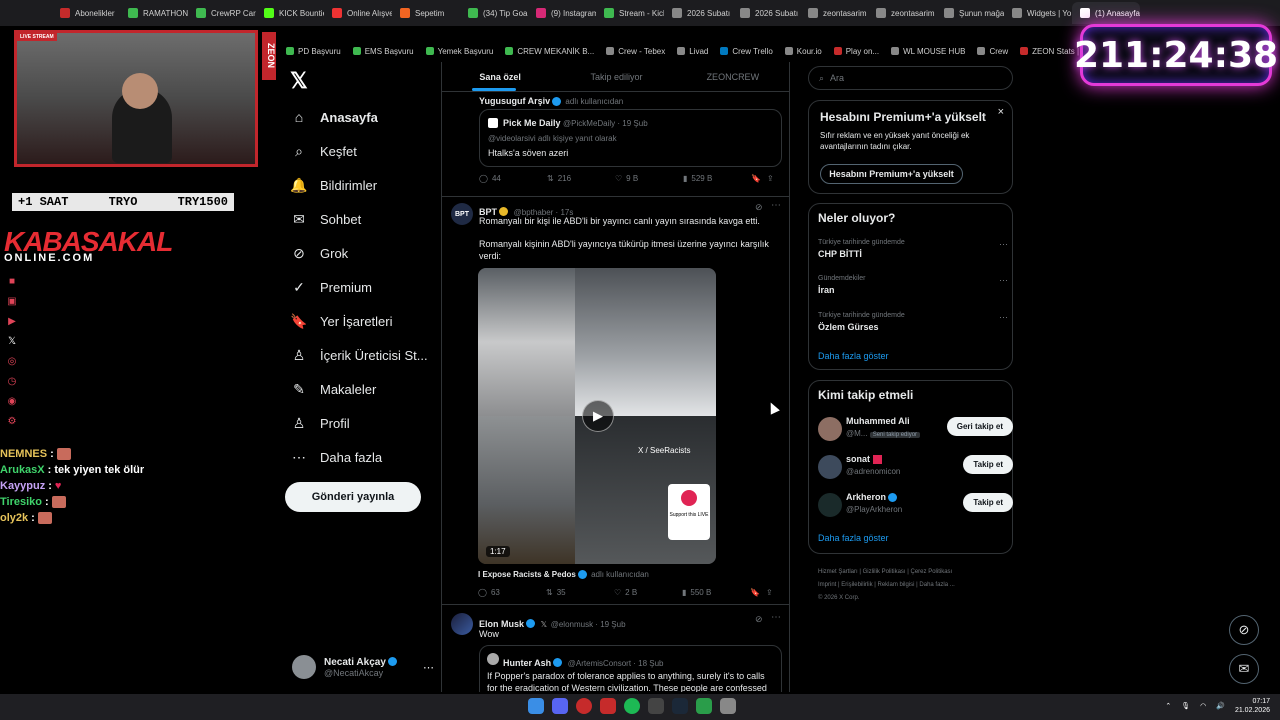  What do you see at coordinates (359, 287) in the screenshot?
I see `nav-item-premium: ✓ Premium` at bounding box center [359, 287].